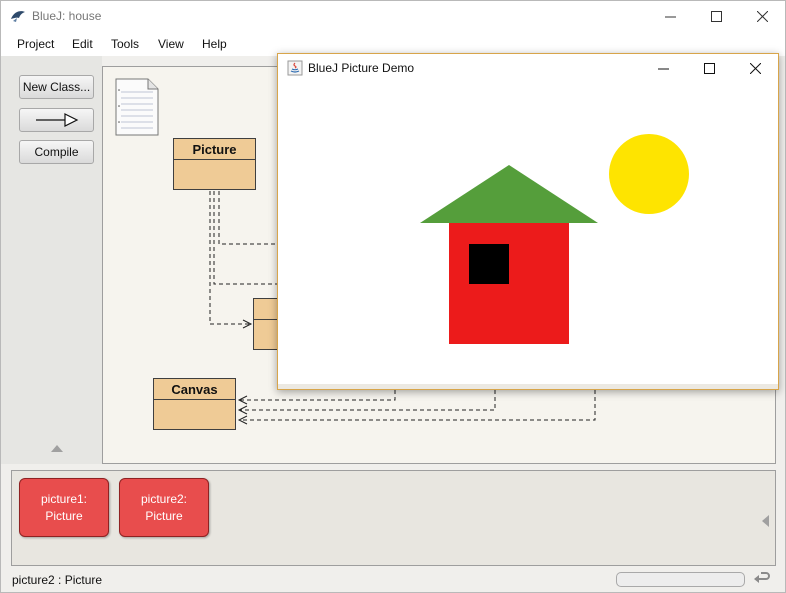 This screenshot has height=593, width=786. I want to click on reset-icon, so click(762, 579).